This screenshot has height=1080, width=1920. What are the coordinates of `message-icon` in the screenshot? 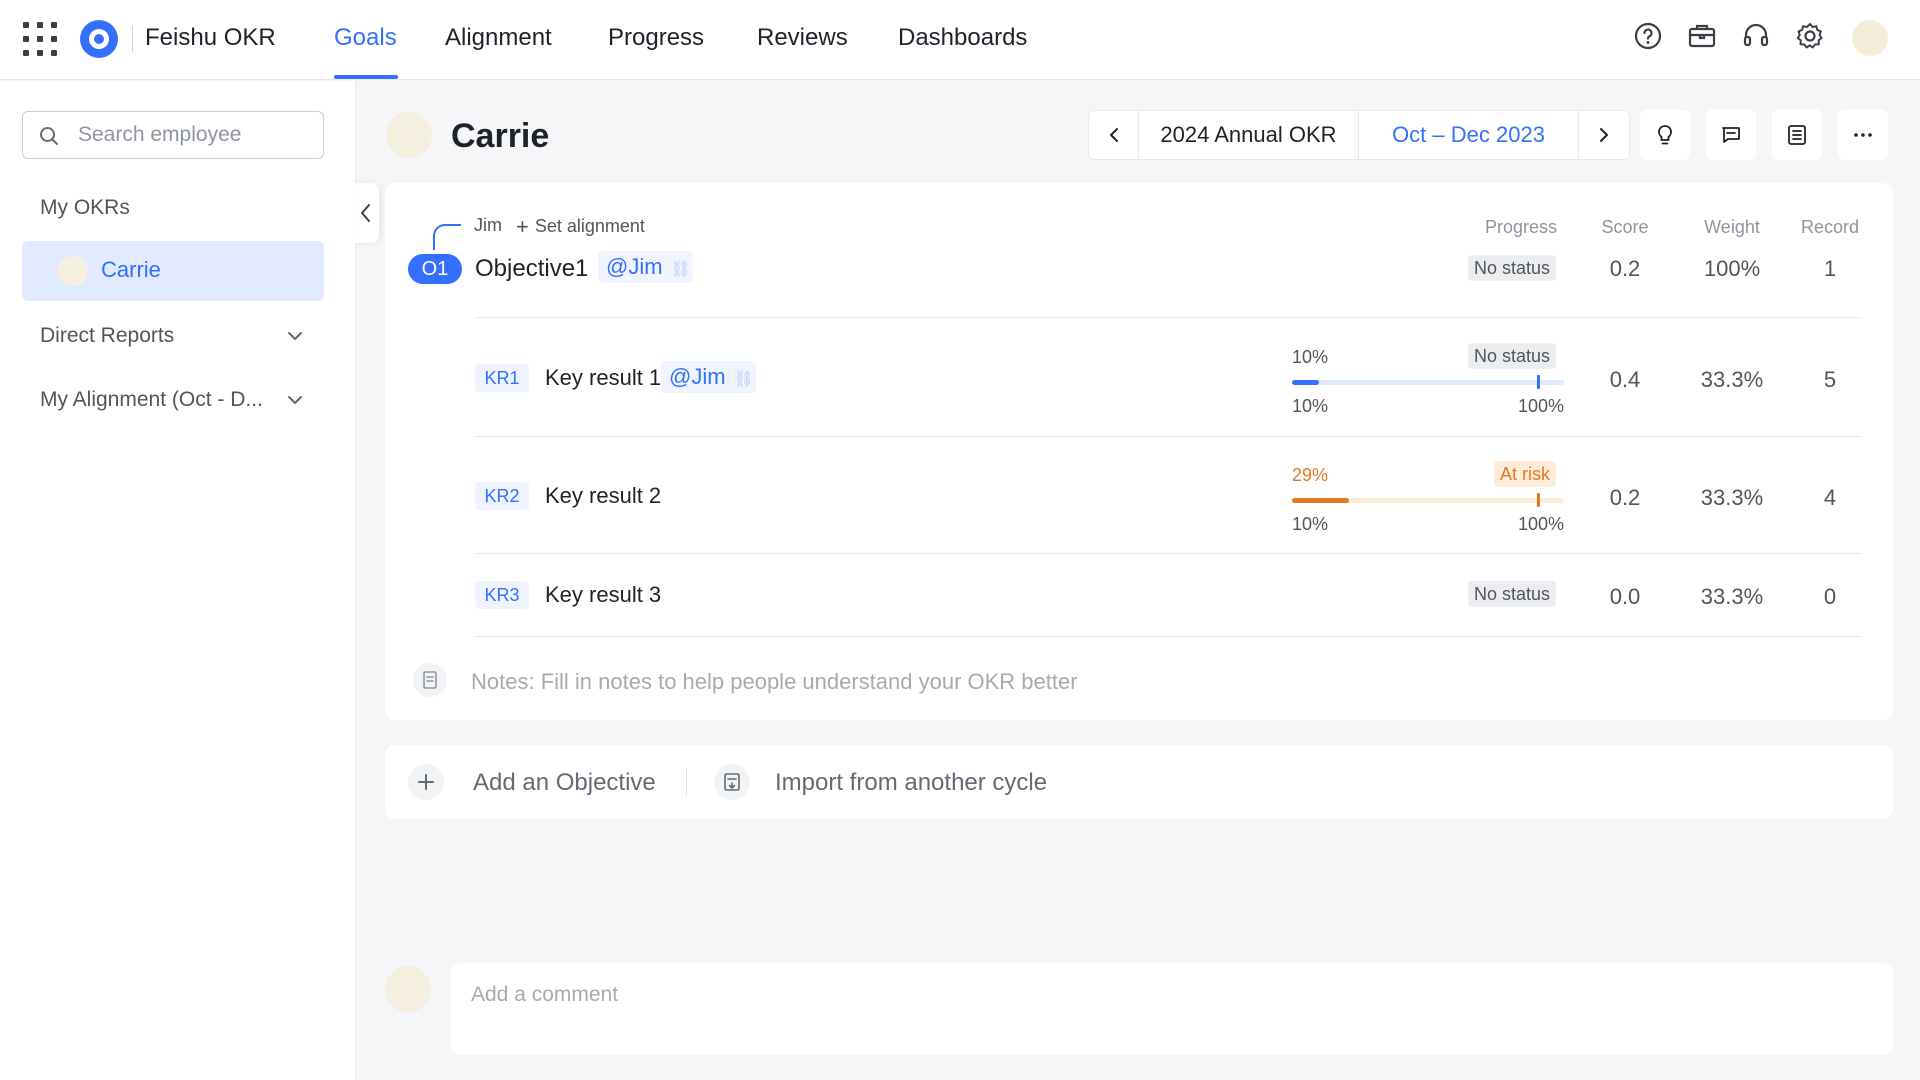 It's located at (1731, 135).